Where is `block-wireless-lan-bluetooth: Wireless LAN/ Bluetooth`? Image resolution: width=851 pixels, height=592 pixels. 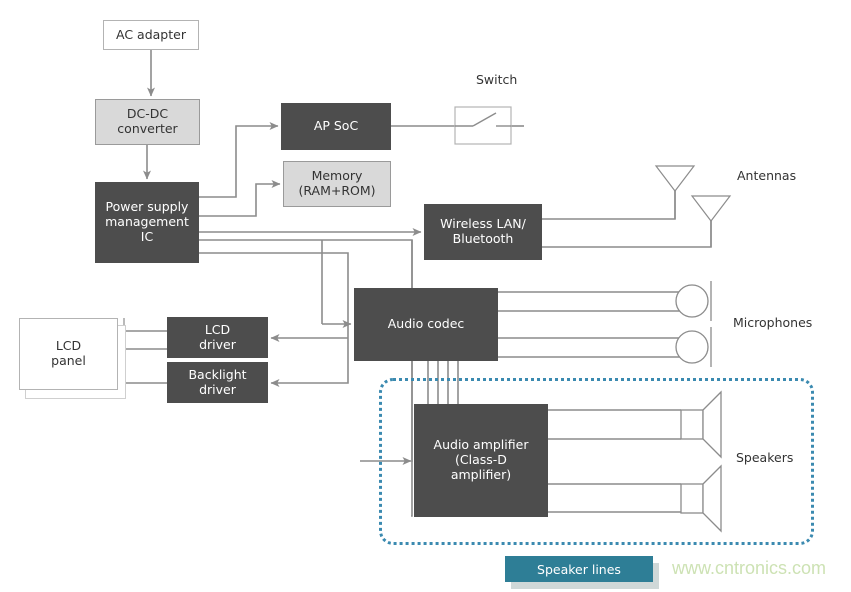
block-wireless-lan-bluetooth: Wireless LAN/ Bluetooth is located at coordinates (483, 232).